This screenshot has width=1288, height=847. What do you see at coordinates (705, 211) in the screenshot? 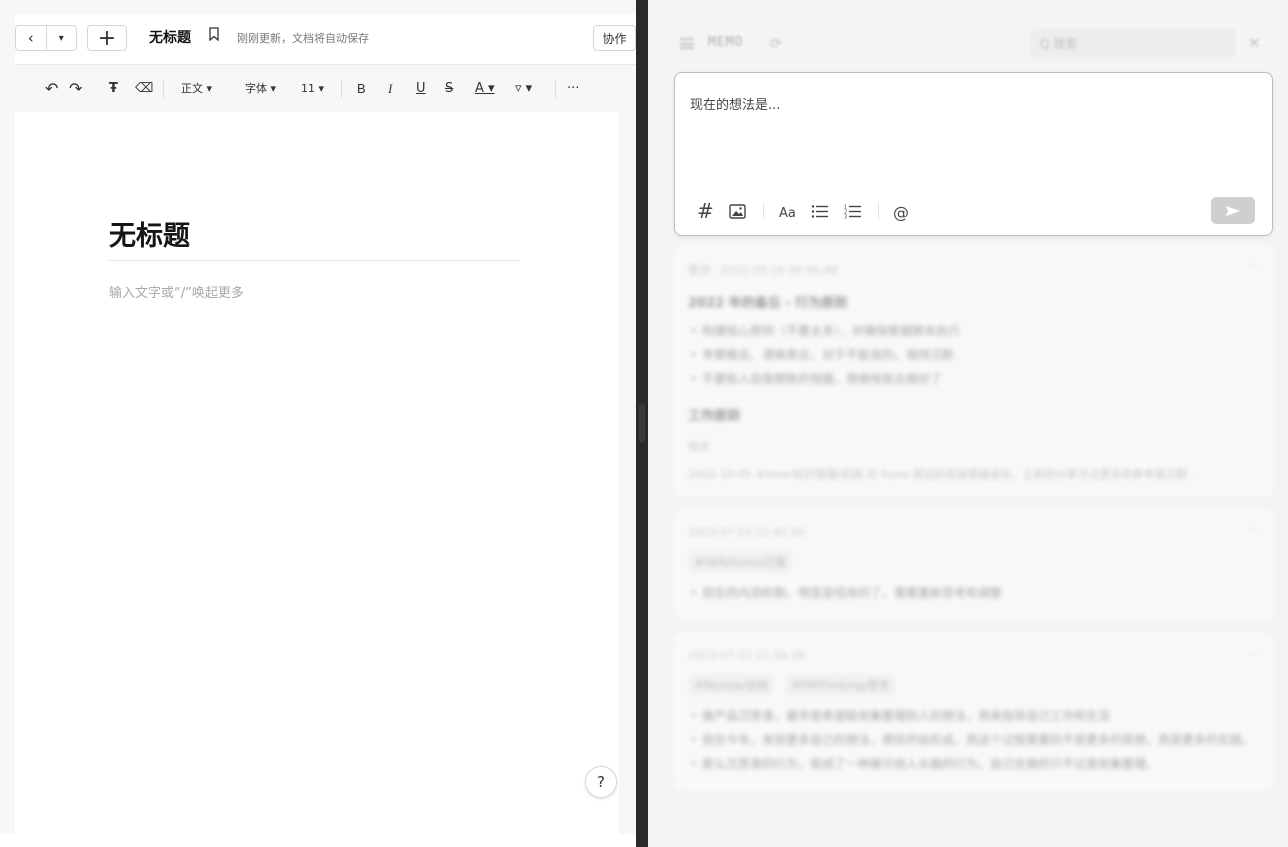
I see `hashtag-icon: #` at bounding box center [705, 211].